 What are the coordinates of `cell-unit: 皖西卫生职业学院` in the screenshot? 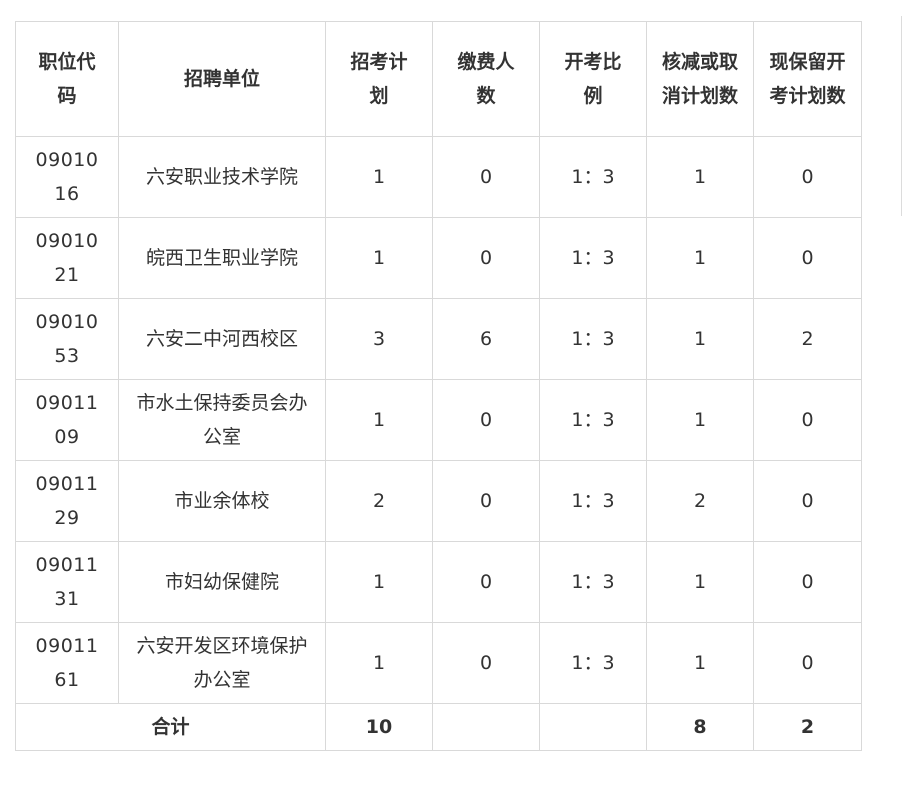 It's located at (222, 258).